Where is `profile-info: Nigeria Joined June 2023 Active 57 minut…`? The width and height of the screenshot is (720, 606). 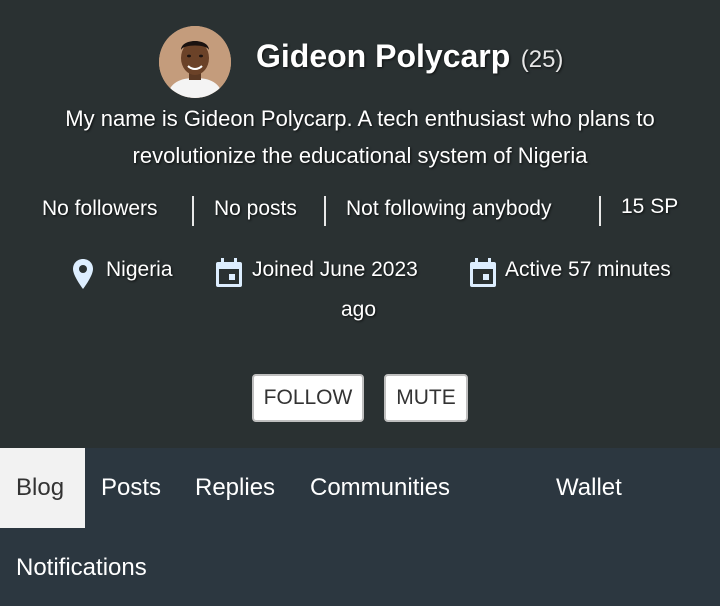
profile-info: Nigeria Joined June 2023 Active 57 minut… is located at coordinates (360, 295).